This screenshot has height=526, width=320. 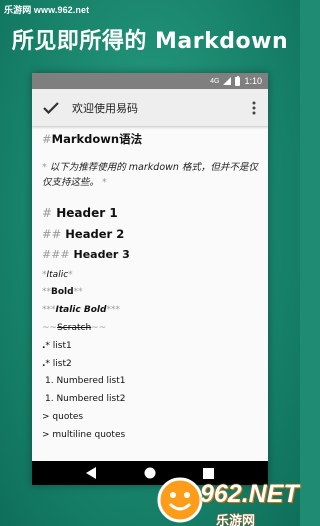 I want to click on more-vert-icon, so click(x=254, y=108).